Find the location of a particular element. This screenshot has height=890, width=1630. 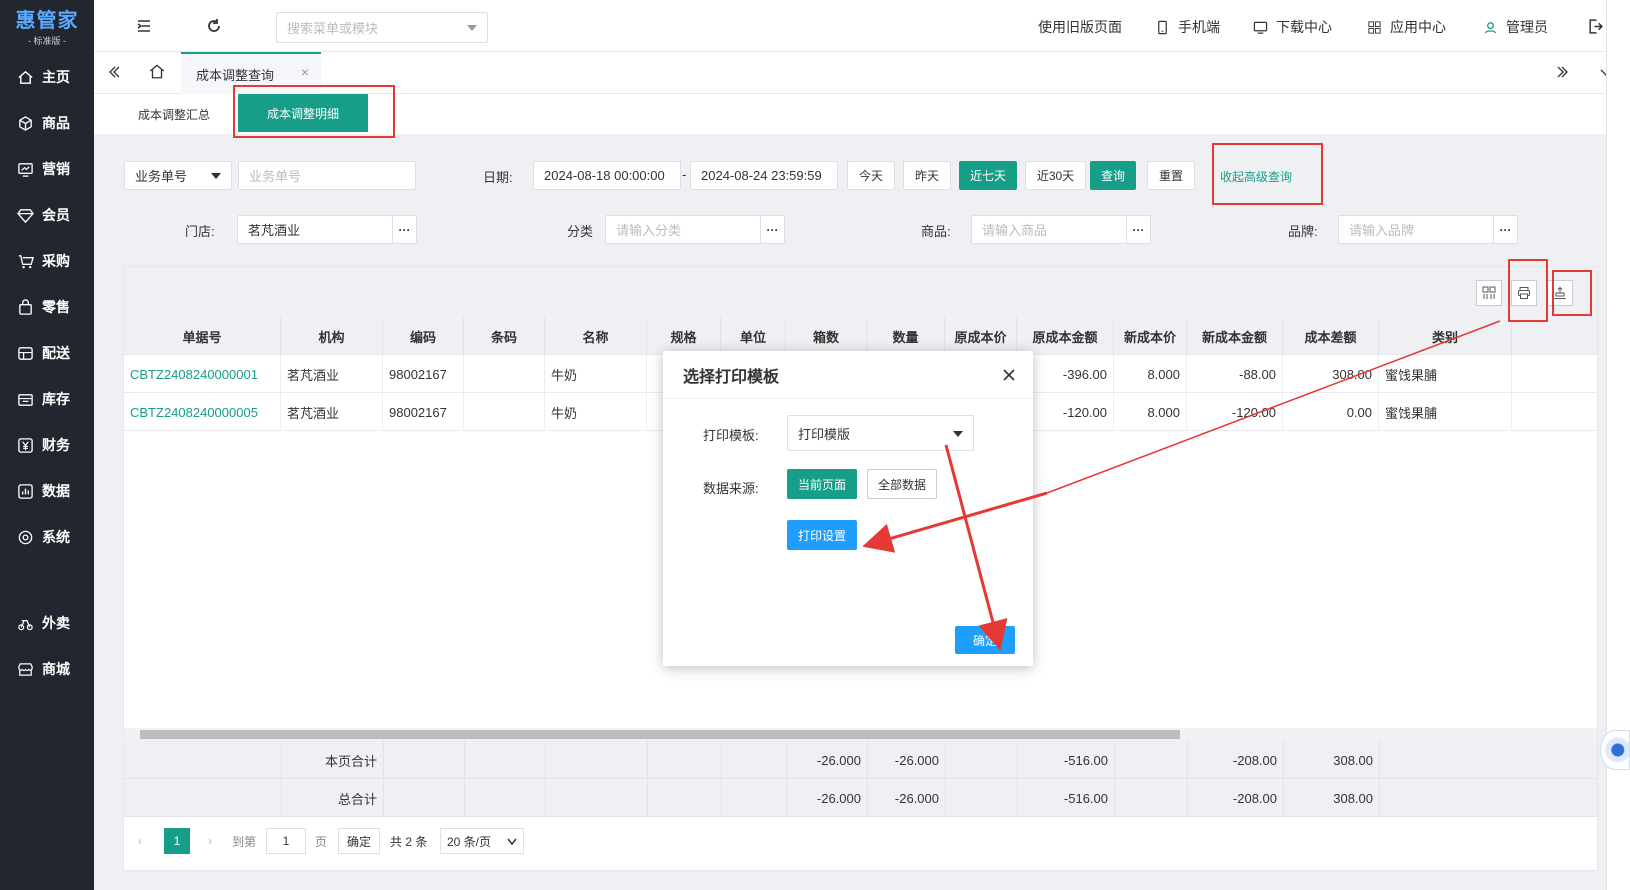

column-header-9: 原成本价 is located at coordinates (981, 336).